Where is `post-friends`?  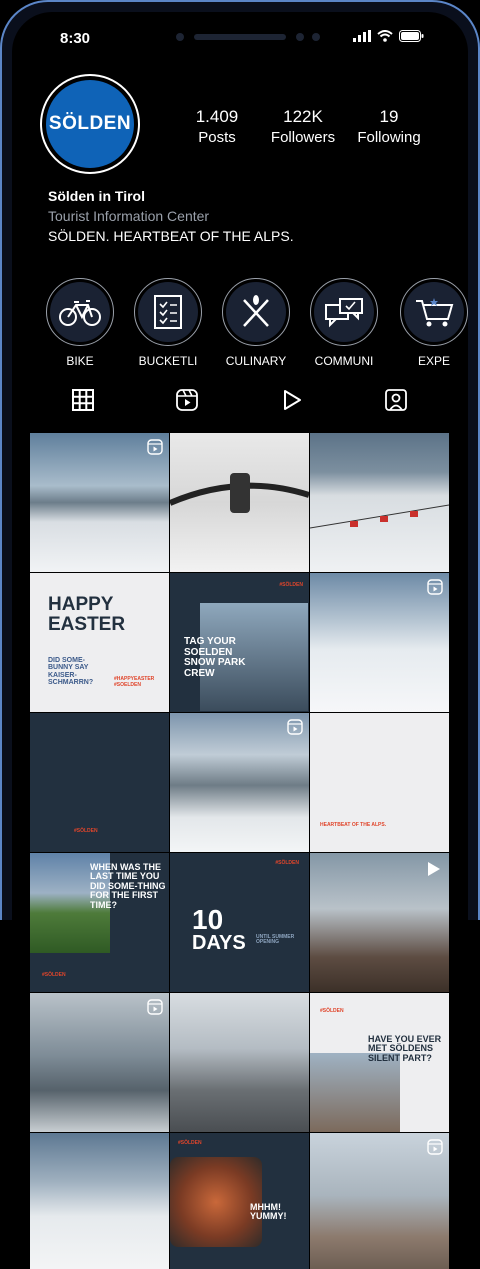
post-friends is located at coordinates (379, 922).